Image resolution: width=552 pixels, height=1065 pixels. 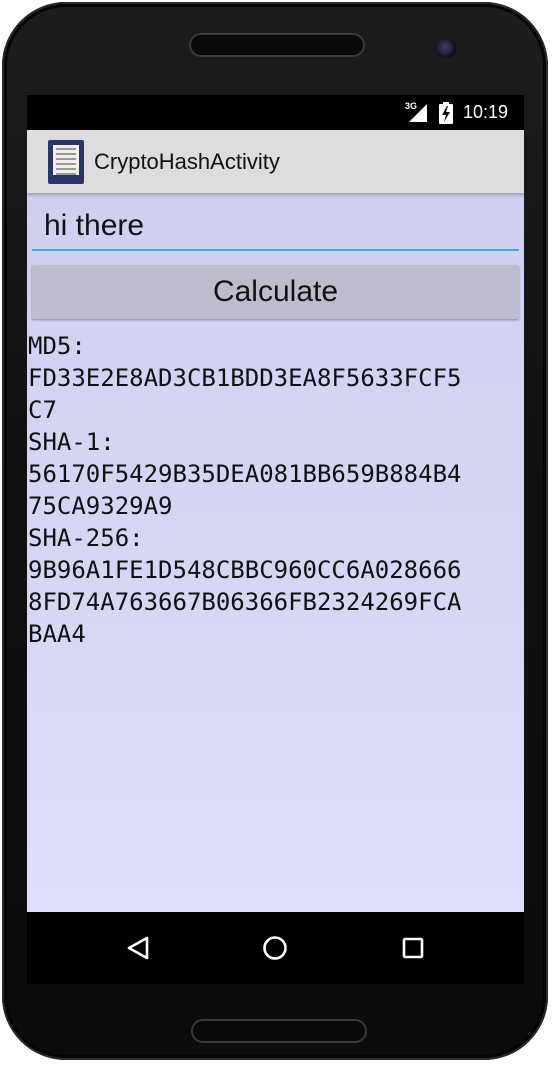 I want to click on message-input, so click(x=275, y=227).